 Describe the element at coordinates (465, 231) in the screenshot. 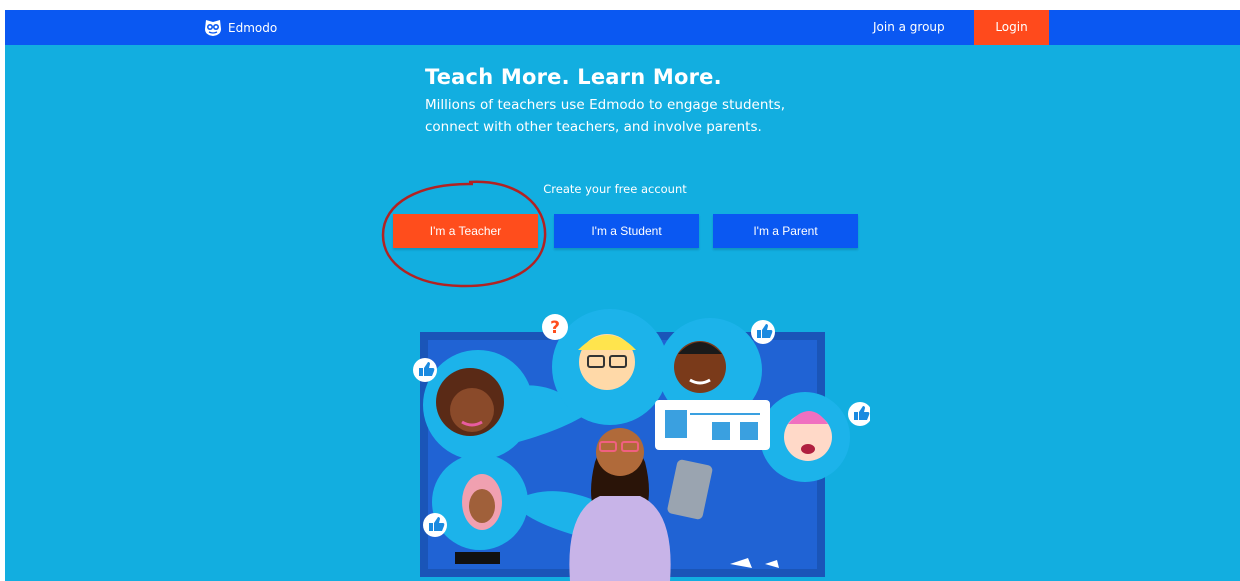

I see `teacher-signup-button: I'm a Teacher` at that location.